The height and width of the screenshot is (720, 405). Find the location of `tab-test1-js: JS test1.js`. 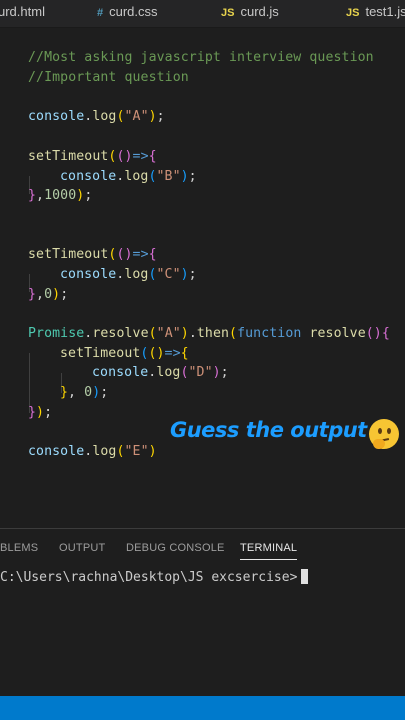

tab-test1-js: JS test1.js is located at coordinates (375, 13).